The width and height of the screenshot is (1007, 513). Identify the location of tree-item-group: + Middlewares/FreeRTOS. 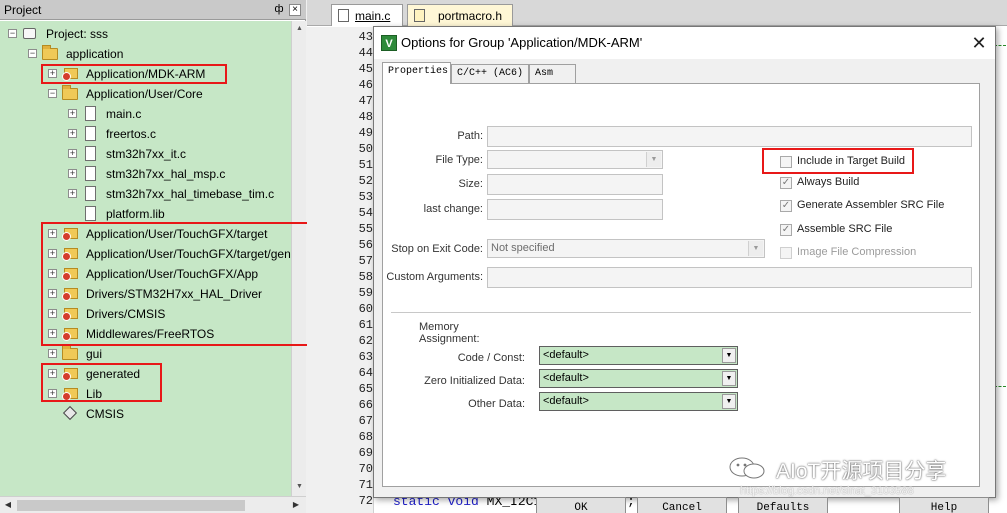
(169, 334).